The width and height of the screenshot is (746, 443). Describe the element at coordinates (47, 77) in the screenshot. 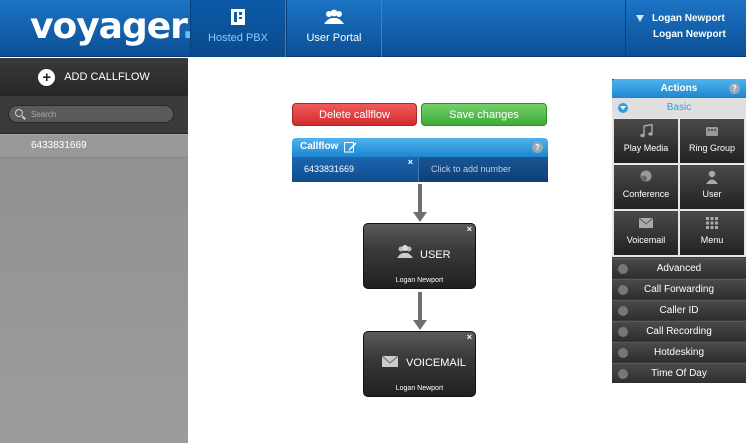

I see `plus-icon: +` at that location.